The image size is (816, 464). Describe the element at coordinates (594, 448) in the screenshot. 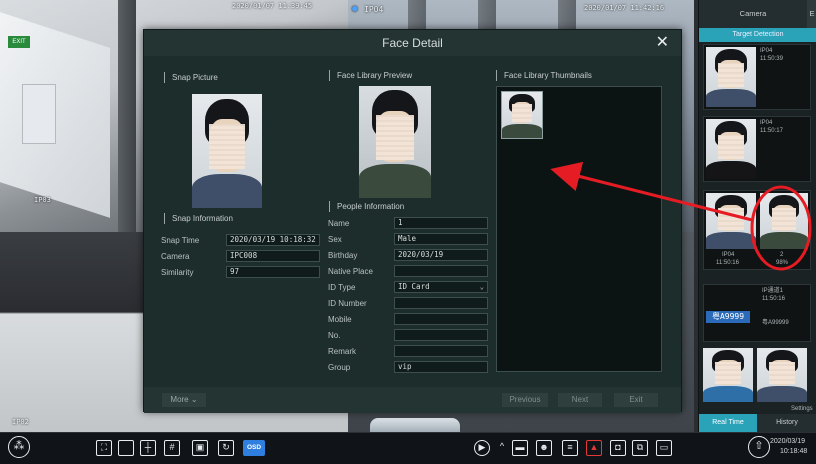

I see `alarm-icon: ▲` at that location.